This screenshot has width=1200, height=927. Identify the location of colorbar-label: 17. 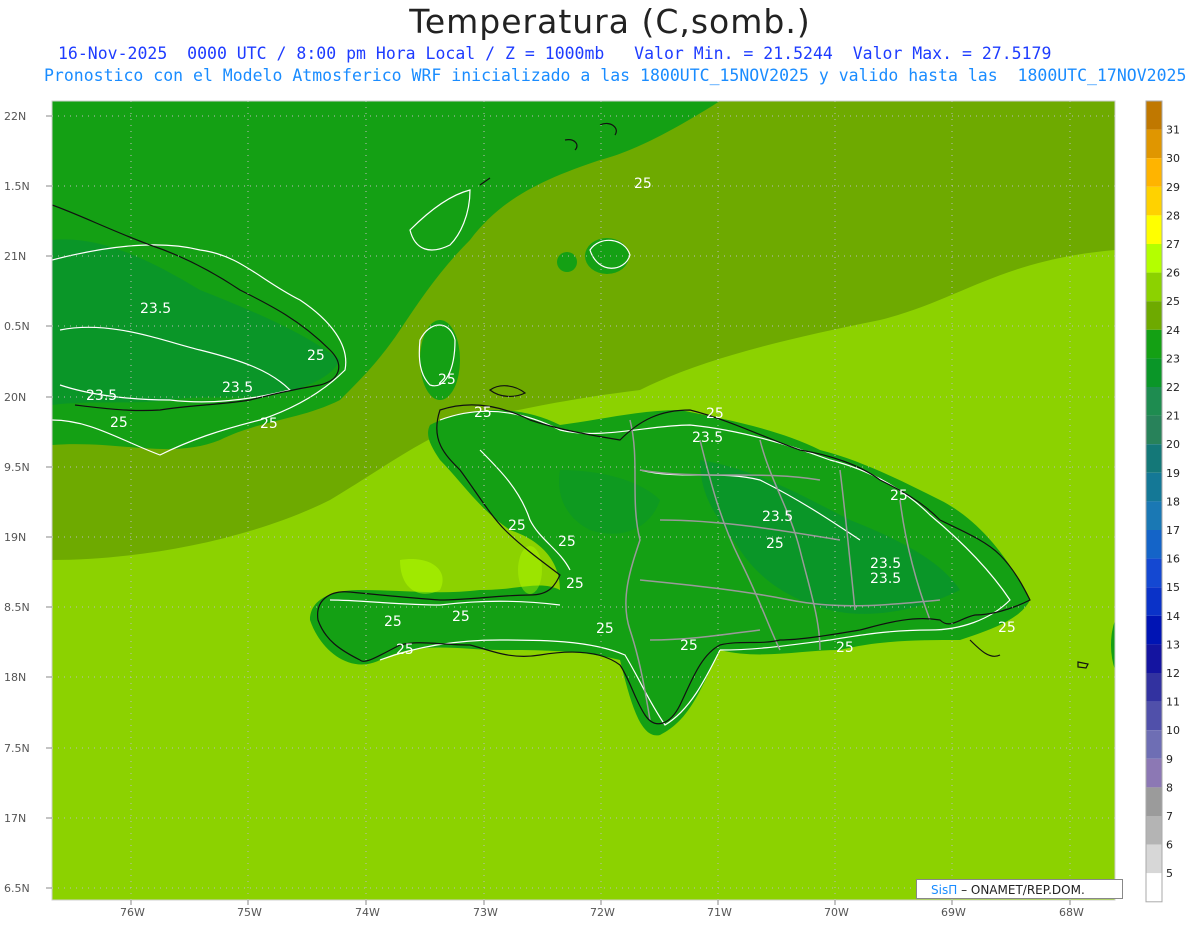
(1173, 530).